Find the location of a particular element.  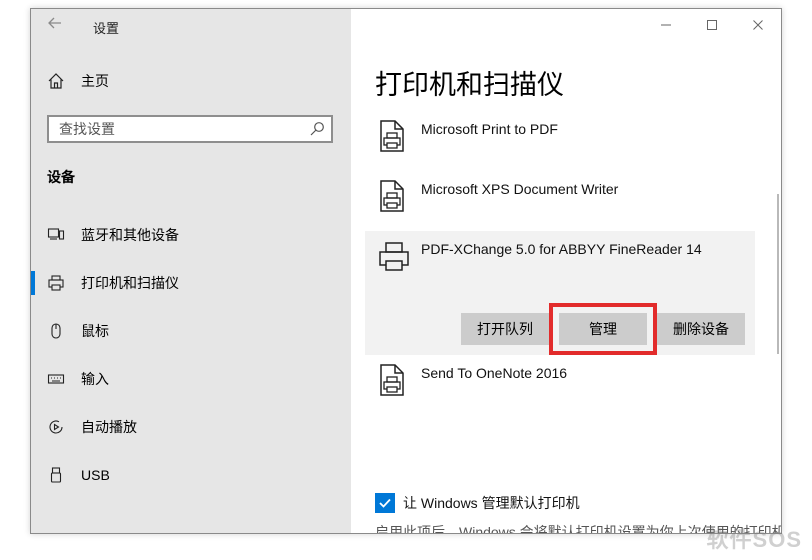

sidebar-item-label: 打印机和扫描仪 is located at coordinates (130, 283).